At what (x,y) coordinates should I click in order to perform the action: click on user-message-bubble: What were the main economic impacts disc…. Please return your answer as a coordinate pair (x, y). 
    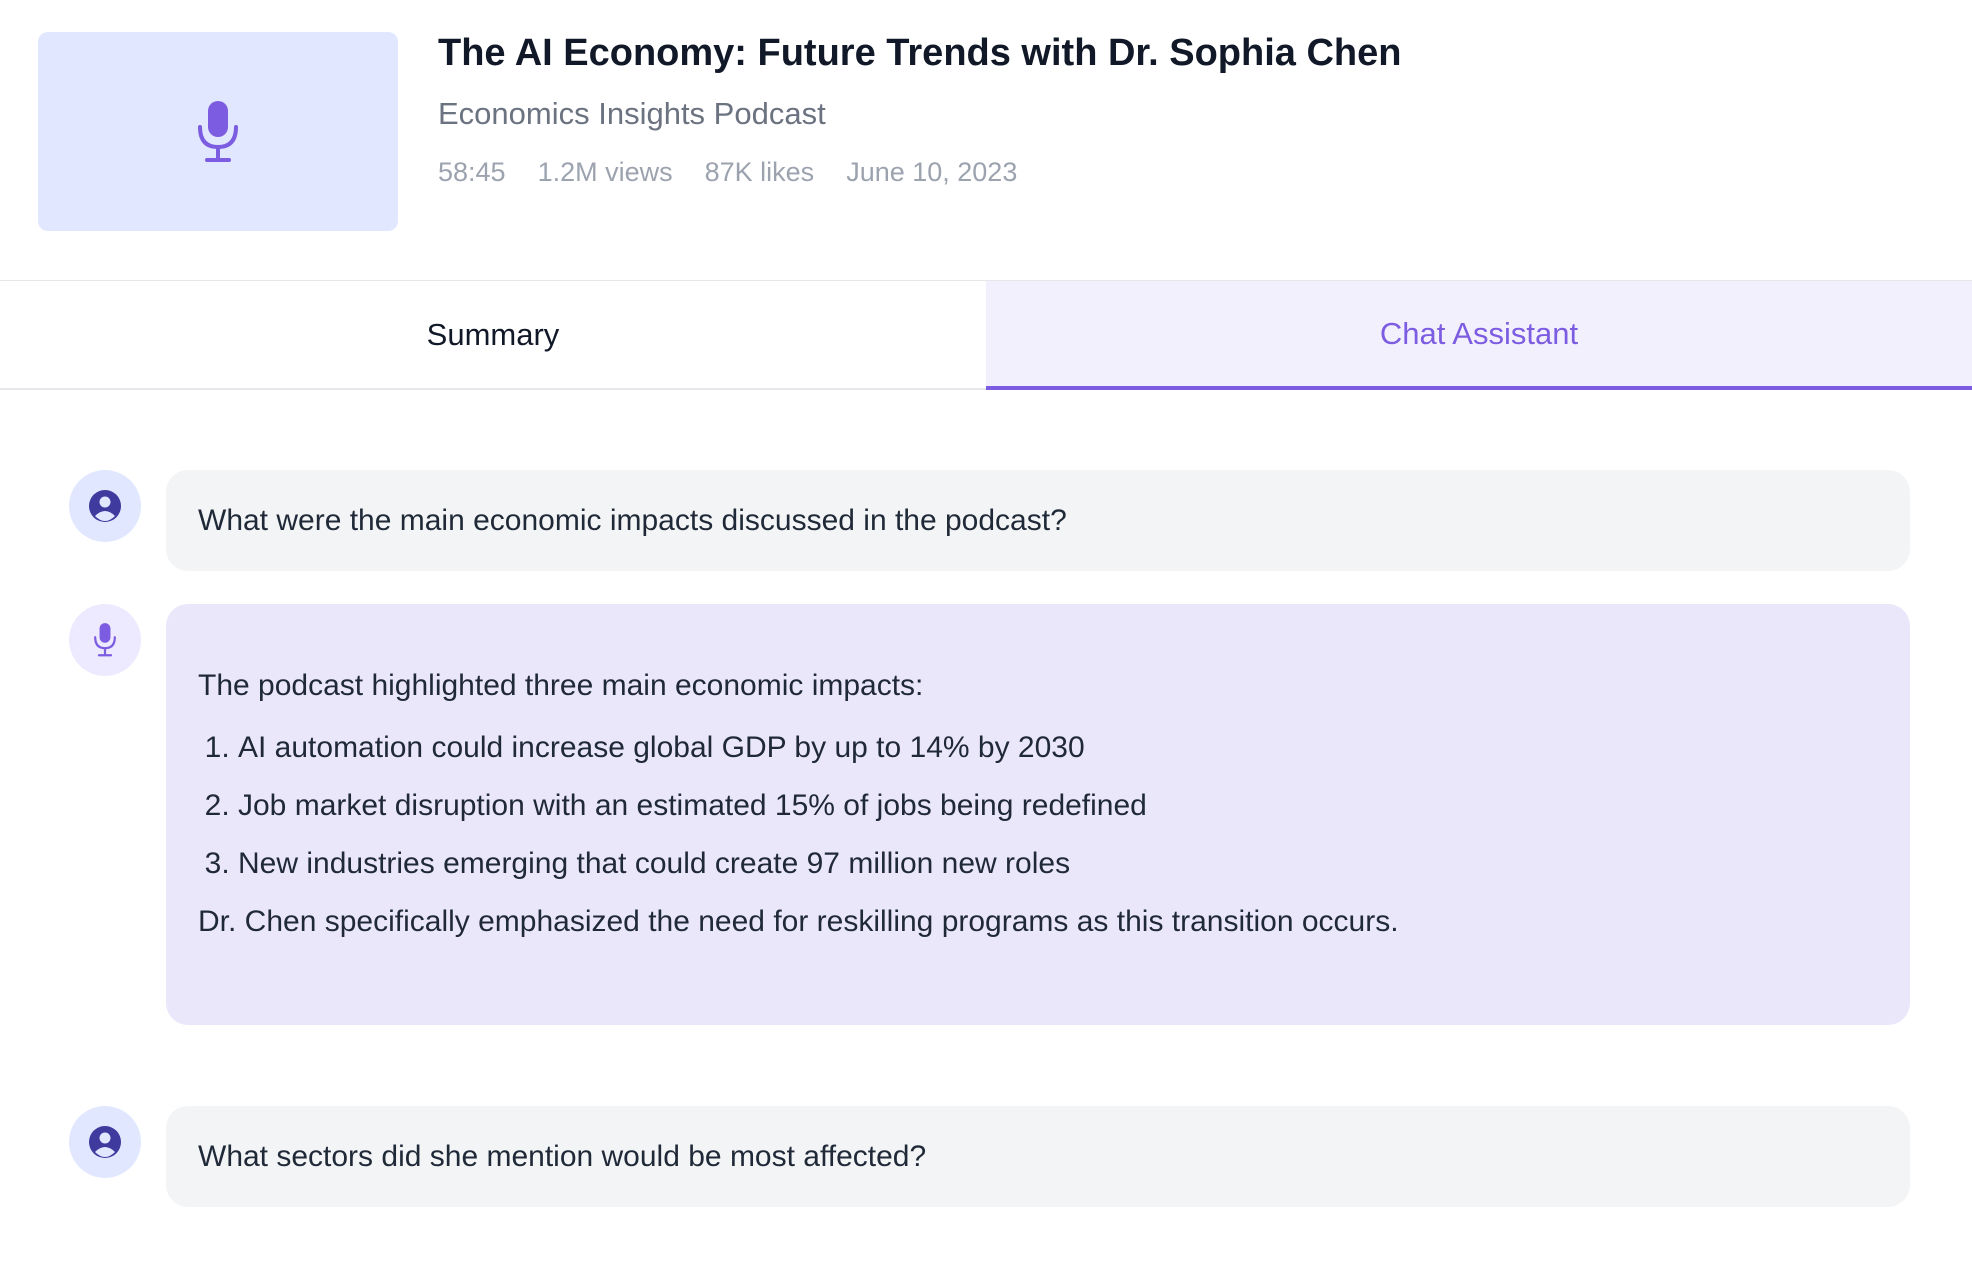
    Looking at the image, I should click on (1038, 520).